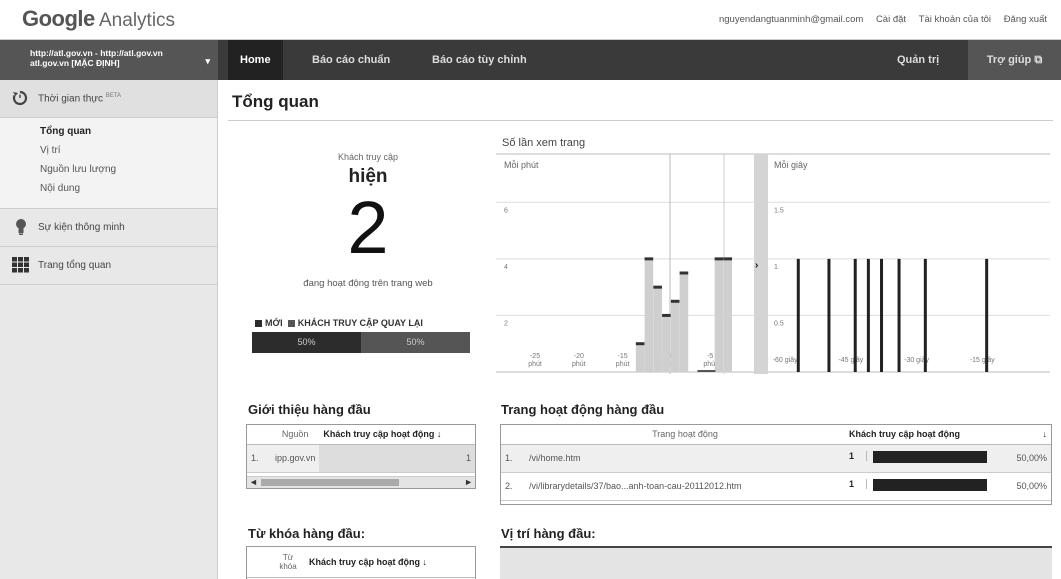 This screenshot has width=1061, height=579. I want to click on returning-swatch, so click(291, 324).